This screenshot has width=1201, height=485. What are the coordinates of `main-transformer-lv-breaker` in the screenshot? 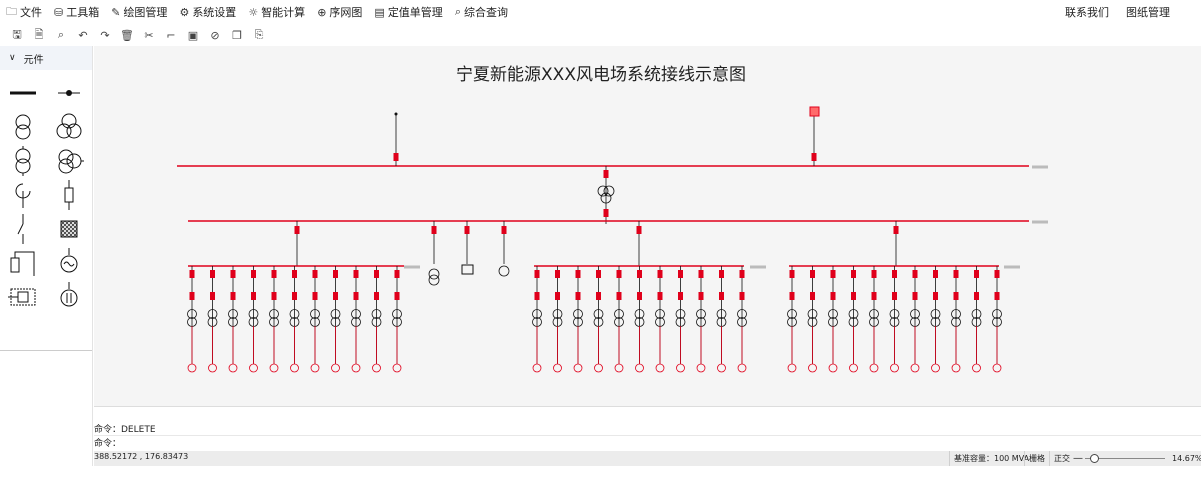 It's located at (606, 213).